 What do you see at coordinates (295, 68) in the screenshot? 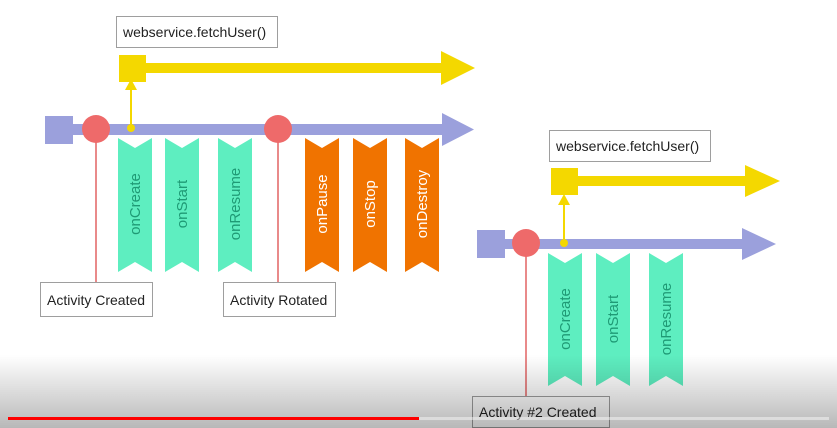
I see `activity1-request-line` at bounding box center [295, 68].